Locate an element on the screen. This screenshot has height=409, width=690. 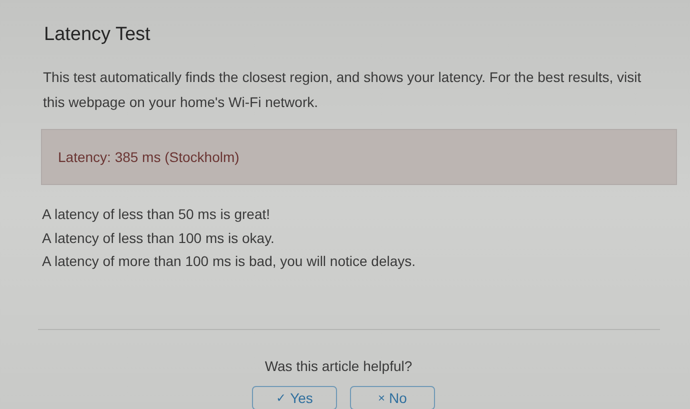
guideline-text: A latency of less than 50 ms is great! is located at coordinates (157, 214).